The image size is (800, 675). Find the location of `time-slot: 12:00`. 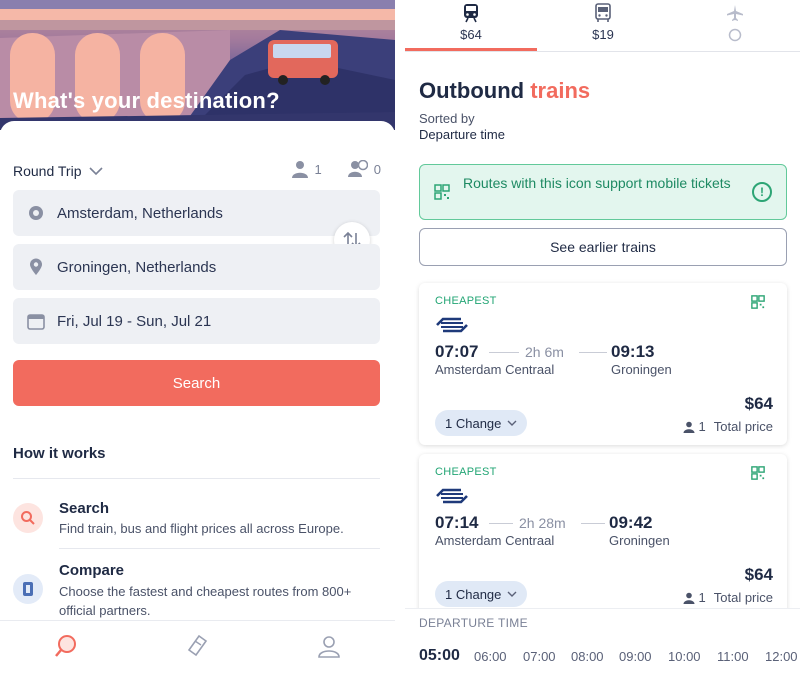

time-slot: 12:00 is located at coordinates (781, 656).